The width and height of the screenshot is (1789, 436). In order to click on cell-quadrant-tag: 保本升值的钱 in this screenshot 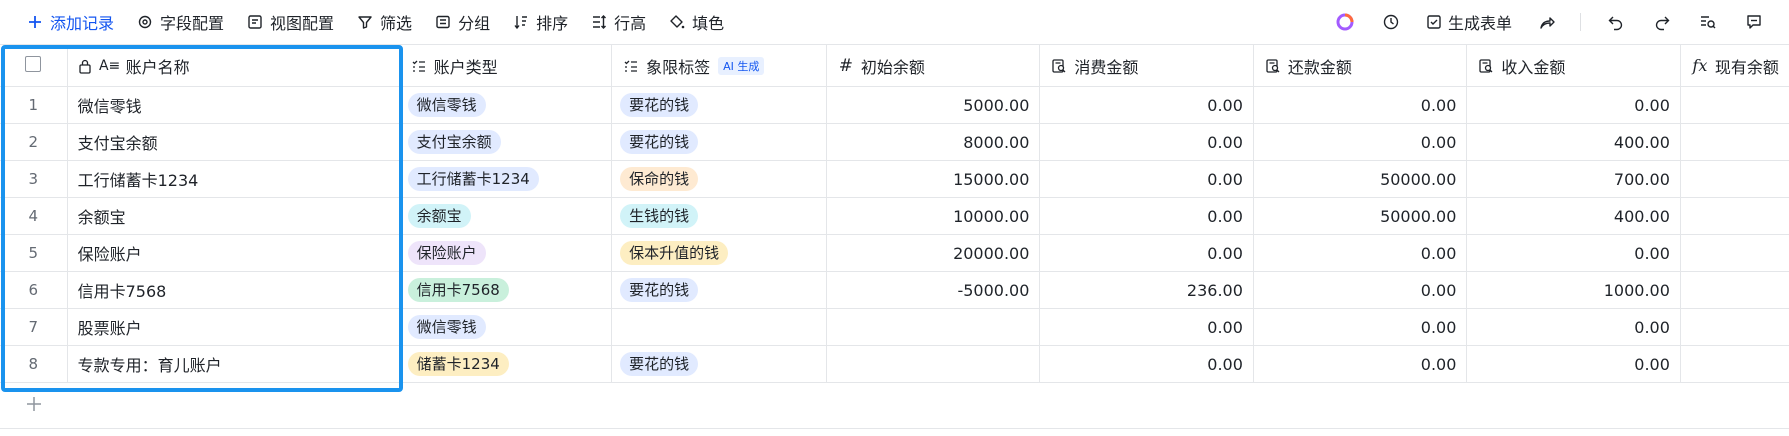, I will do `click(719, 253)`.